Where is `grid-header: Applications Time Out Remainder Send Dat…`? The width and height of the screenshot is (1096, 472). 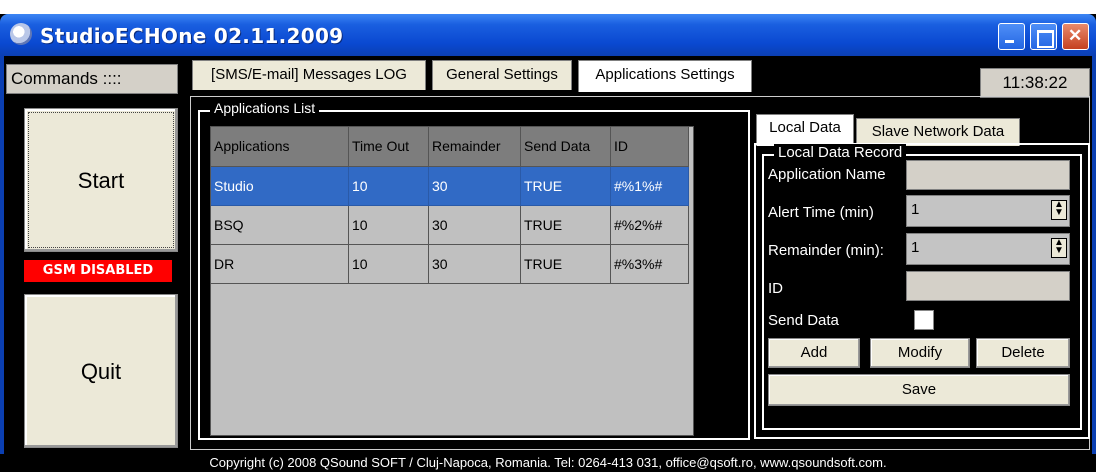 grid-header: Applications Time Out Remainder Send Dat… is located at coordinates (450, 147).